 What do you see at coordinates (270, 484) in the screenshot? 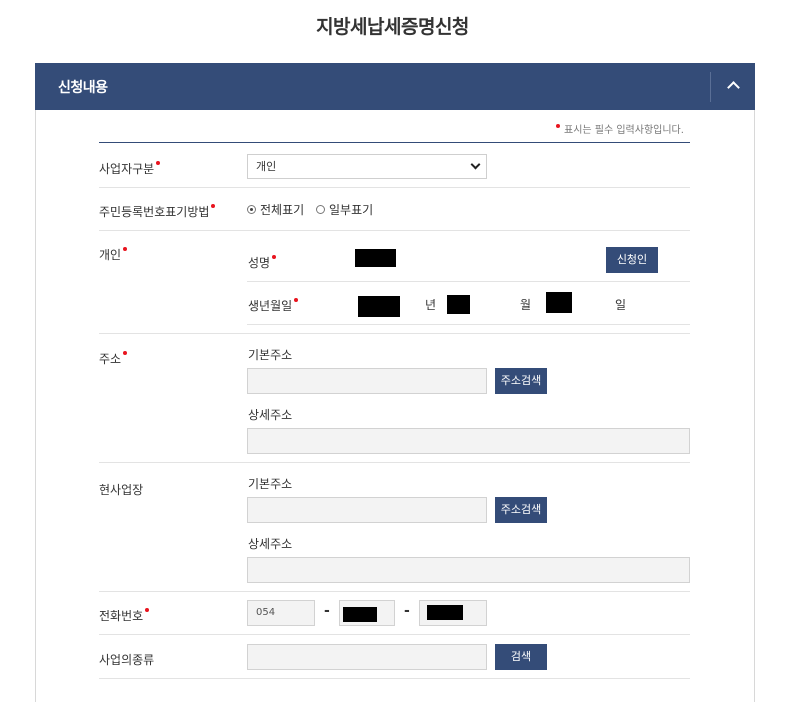
I see `workplace-basic-label: 기본주소` at bounding box center [270, 484].